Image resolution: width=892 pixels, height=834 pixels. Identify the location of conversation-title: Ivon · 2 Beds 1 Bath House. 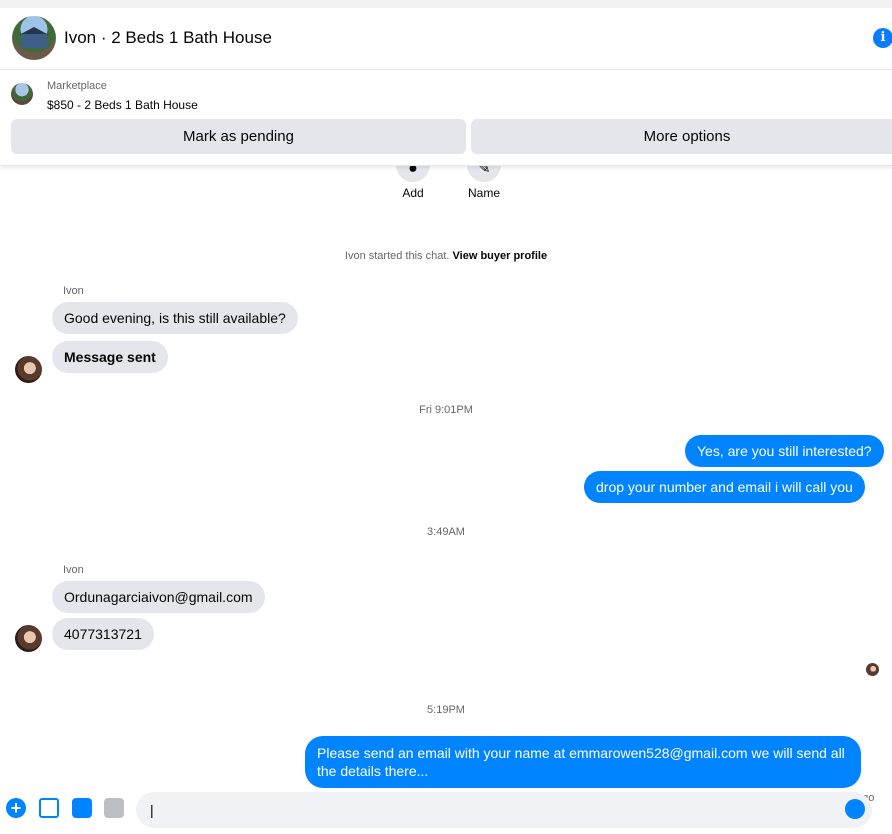
(168, 38).